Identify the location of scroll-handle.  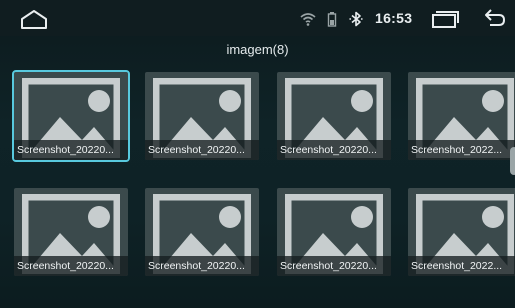
(512, 161).